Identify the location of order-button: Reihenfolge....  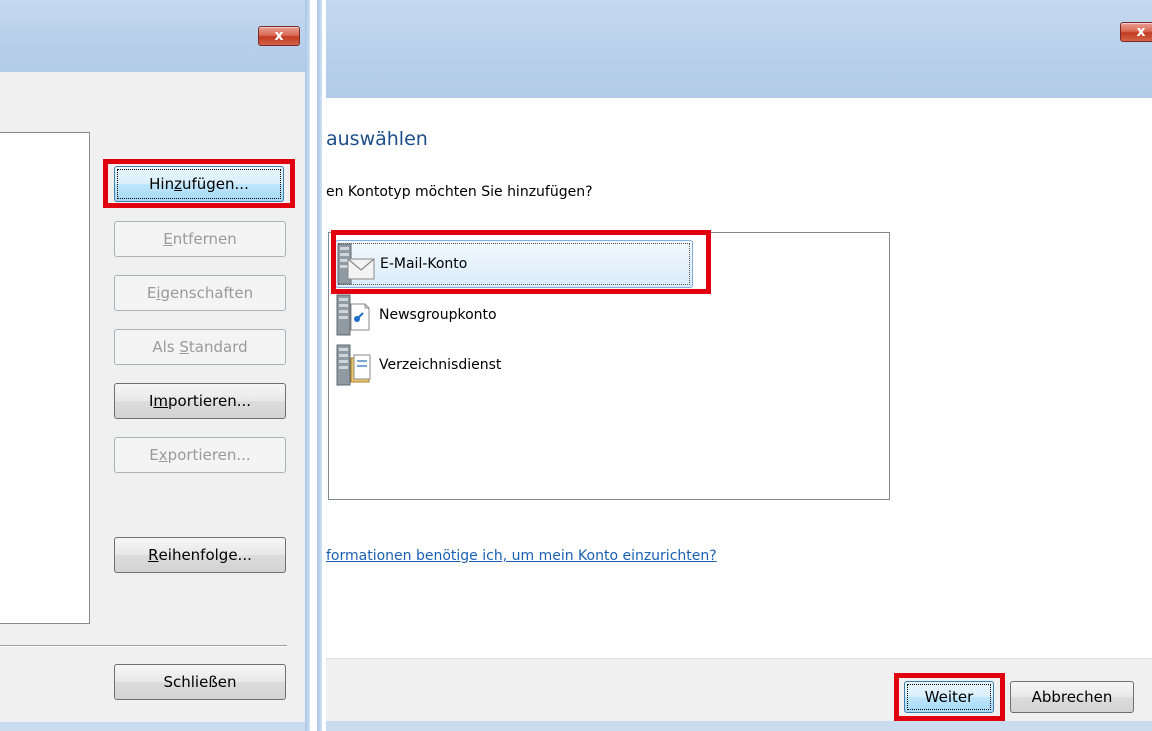
(200, 555).